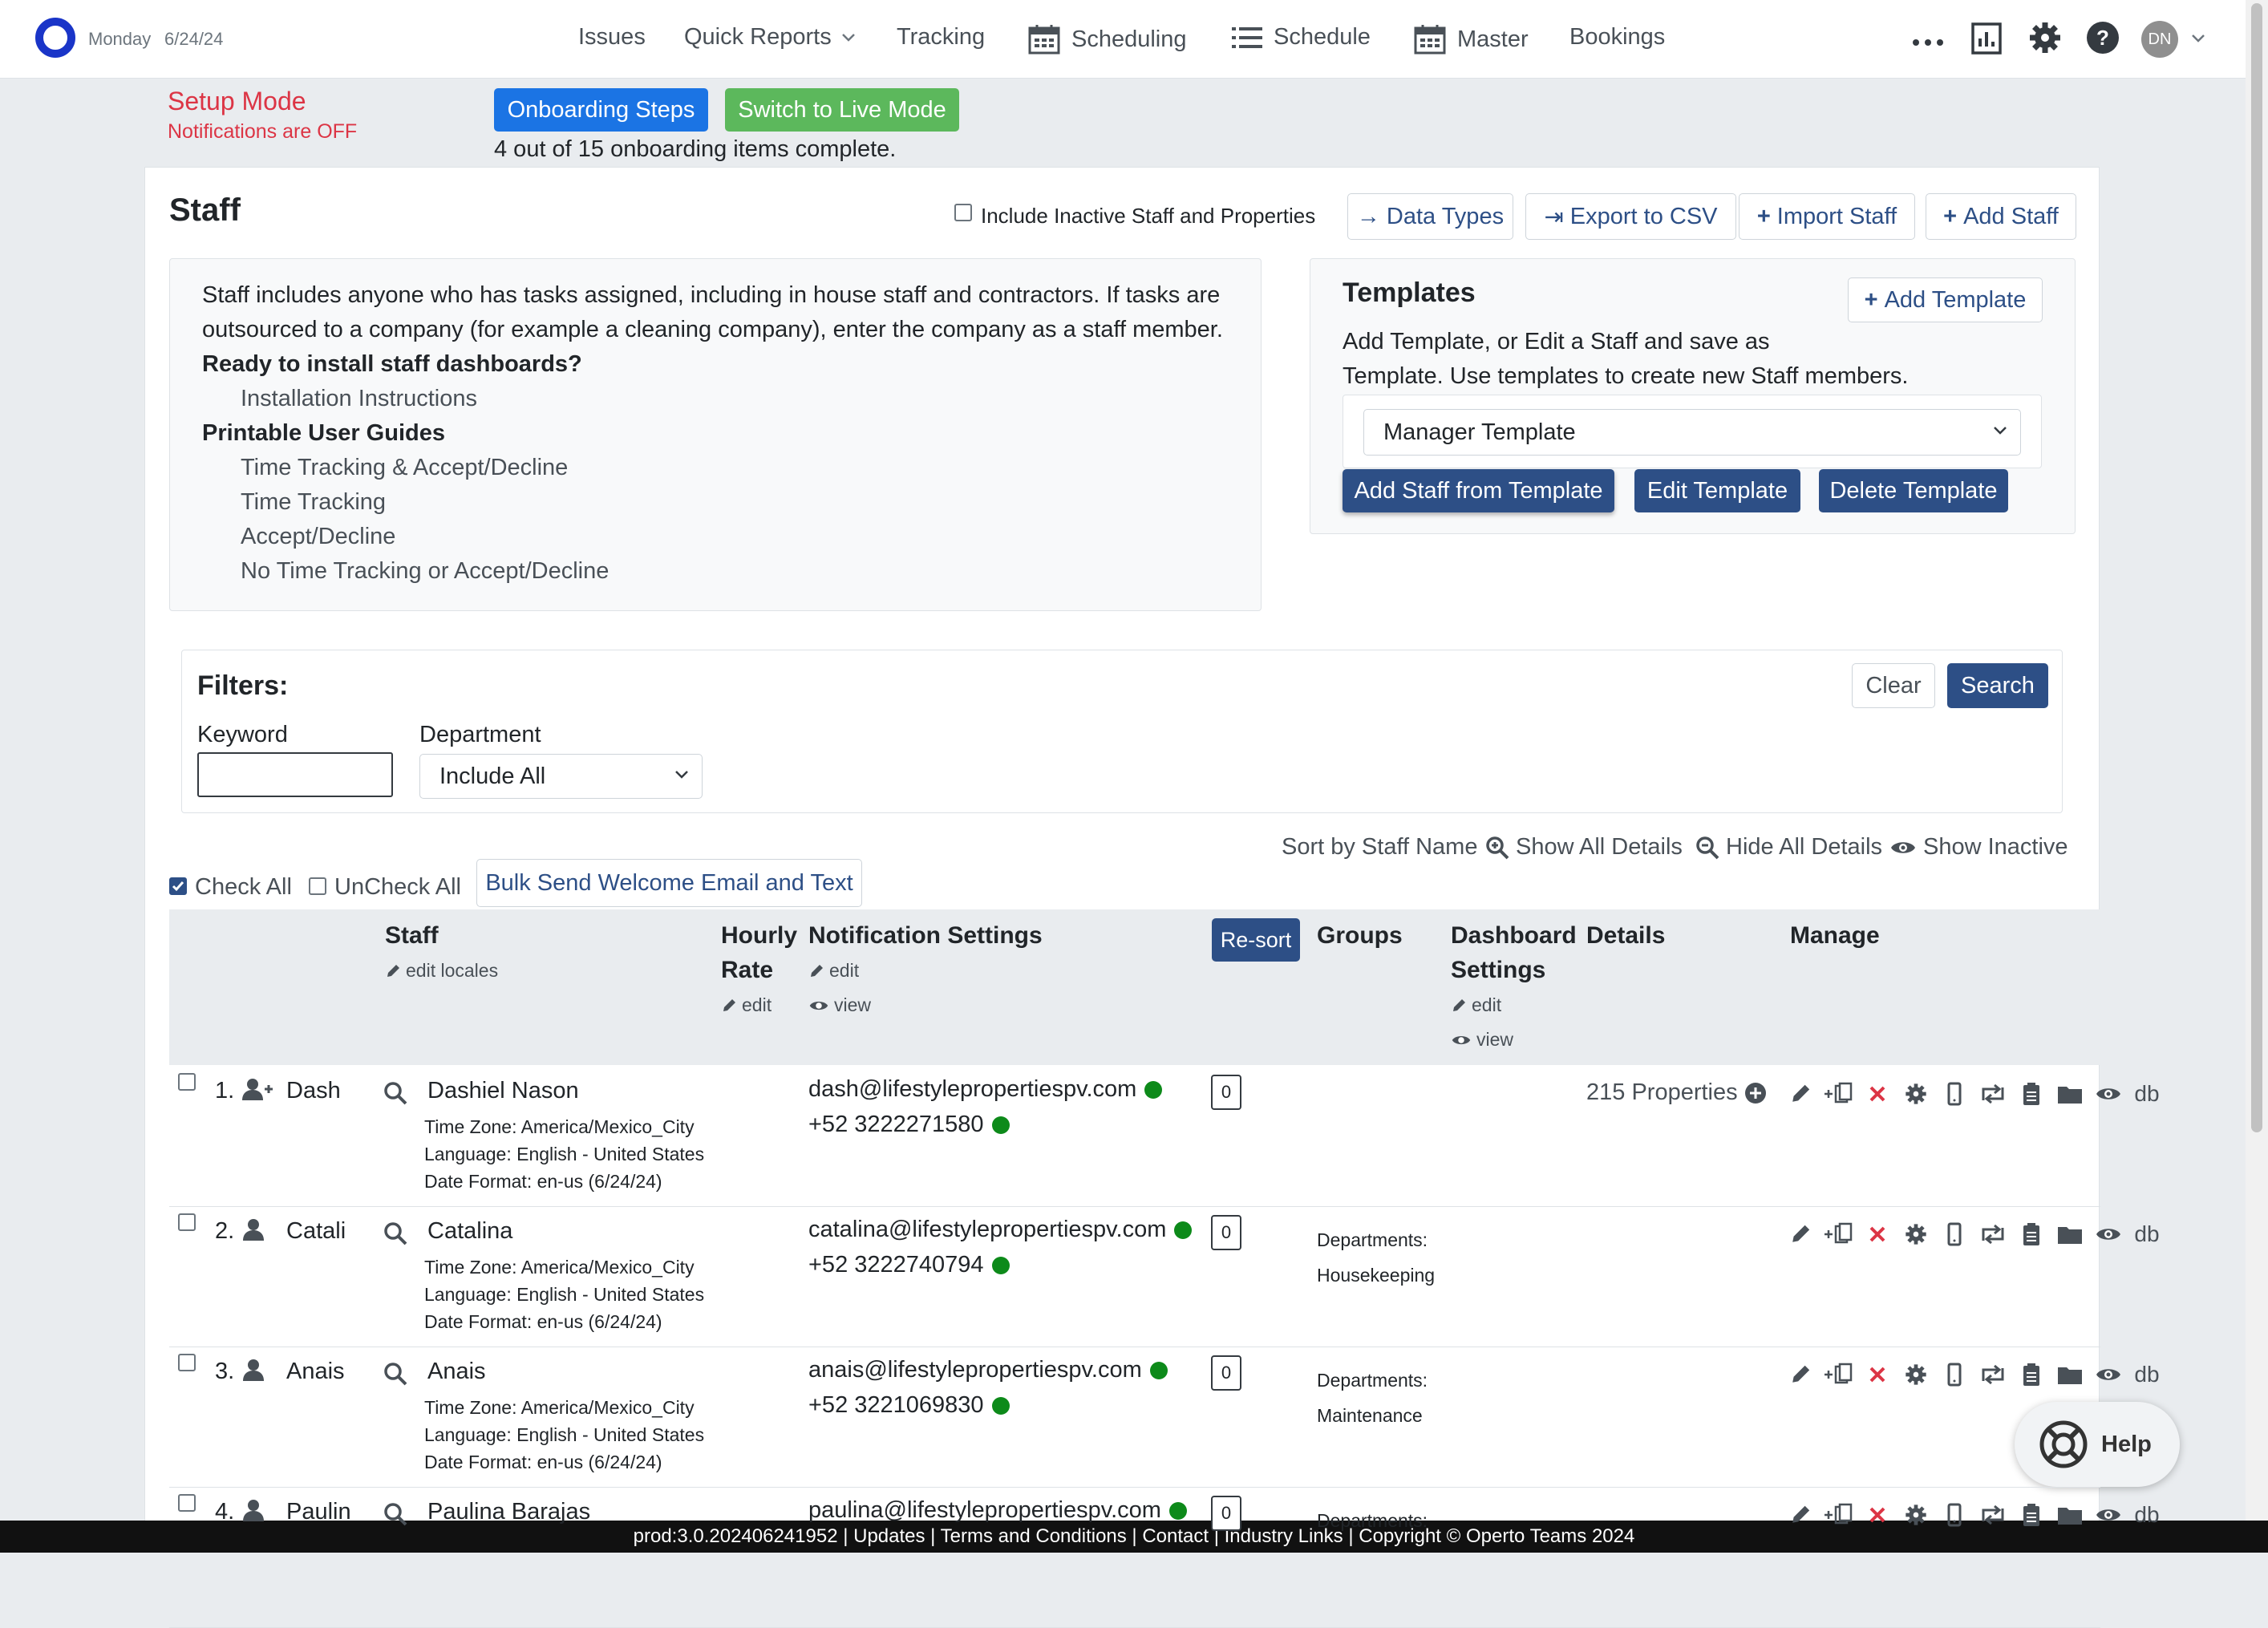 The width and height of the screenshot is (2268, 1628). Describe the element at coordinates (295, 774) in the screenshot. I see `keyword-input` at that location.